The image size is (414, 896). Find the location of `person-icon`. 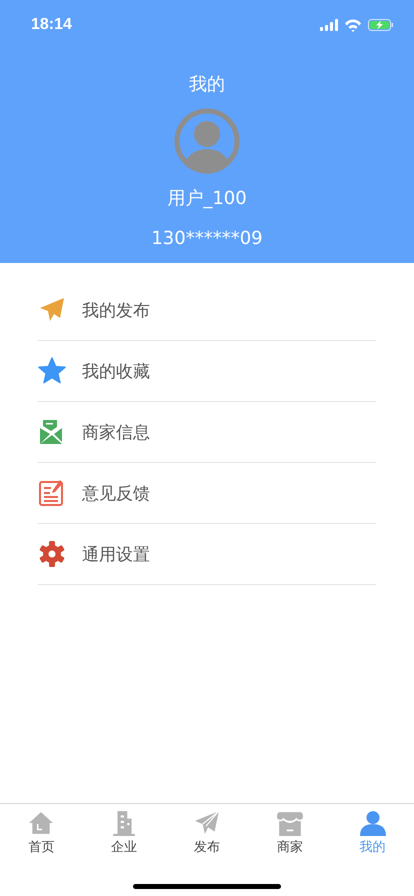

person-icon is located at coordinates (373, 823).